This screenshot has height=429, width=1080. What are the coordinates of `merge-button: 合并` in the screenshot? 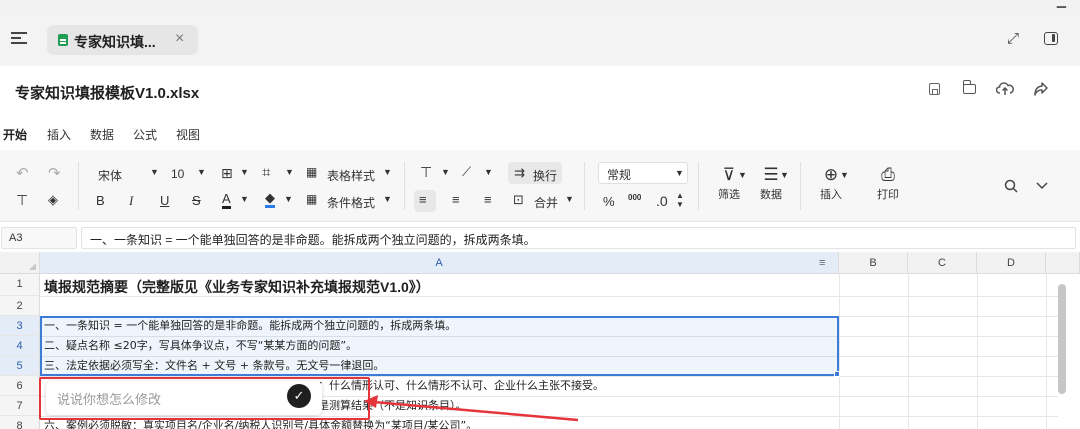 It's located at (546, 202).